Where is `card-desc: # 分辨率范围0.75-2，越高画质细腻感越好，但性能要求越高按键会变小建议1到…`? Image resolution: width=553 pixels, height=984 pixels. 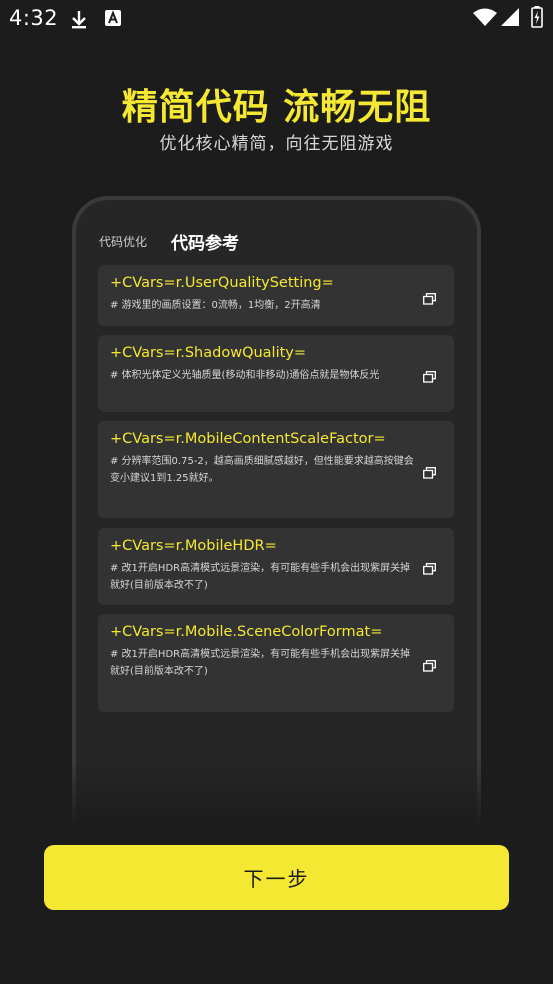 card-desc: # 分辨率范围0.75-2，越高画质细腻感越好，但性能要求越高按键会变小建议1到… is located at coordinates (262, 470).